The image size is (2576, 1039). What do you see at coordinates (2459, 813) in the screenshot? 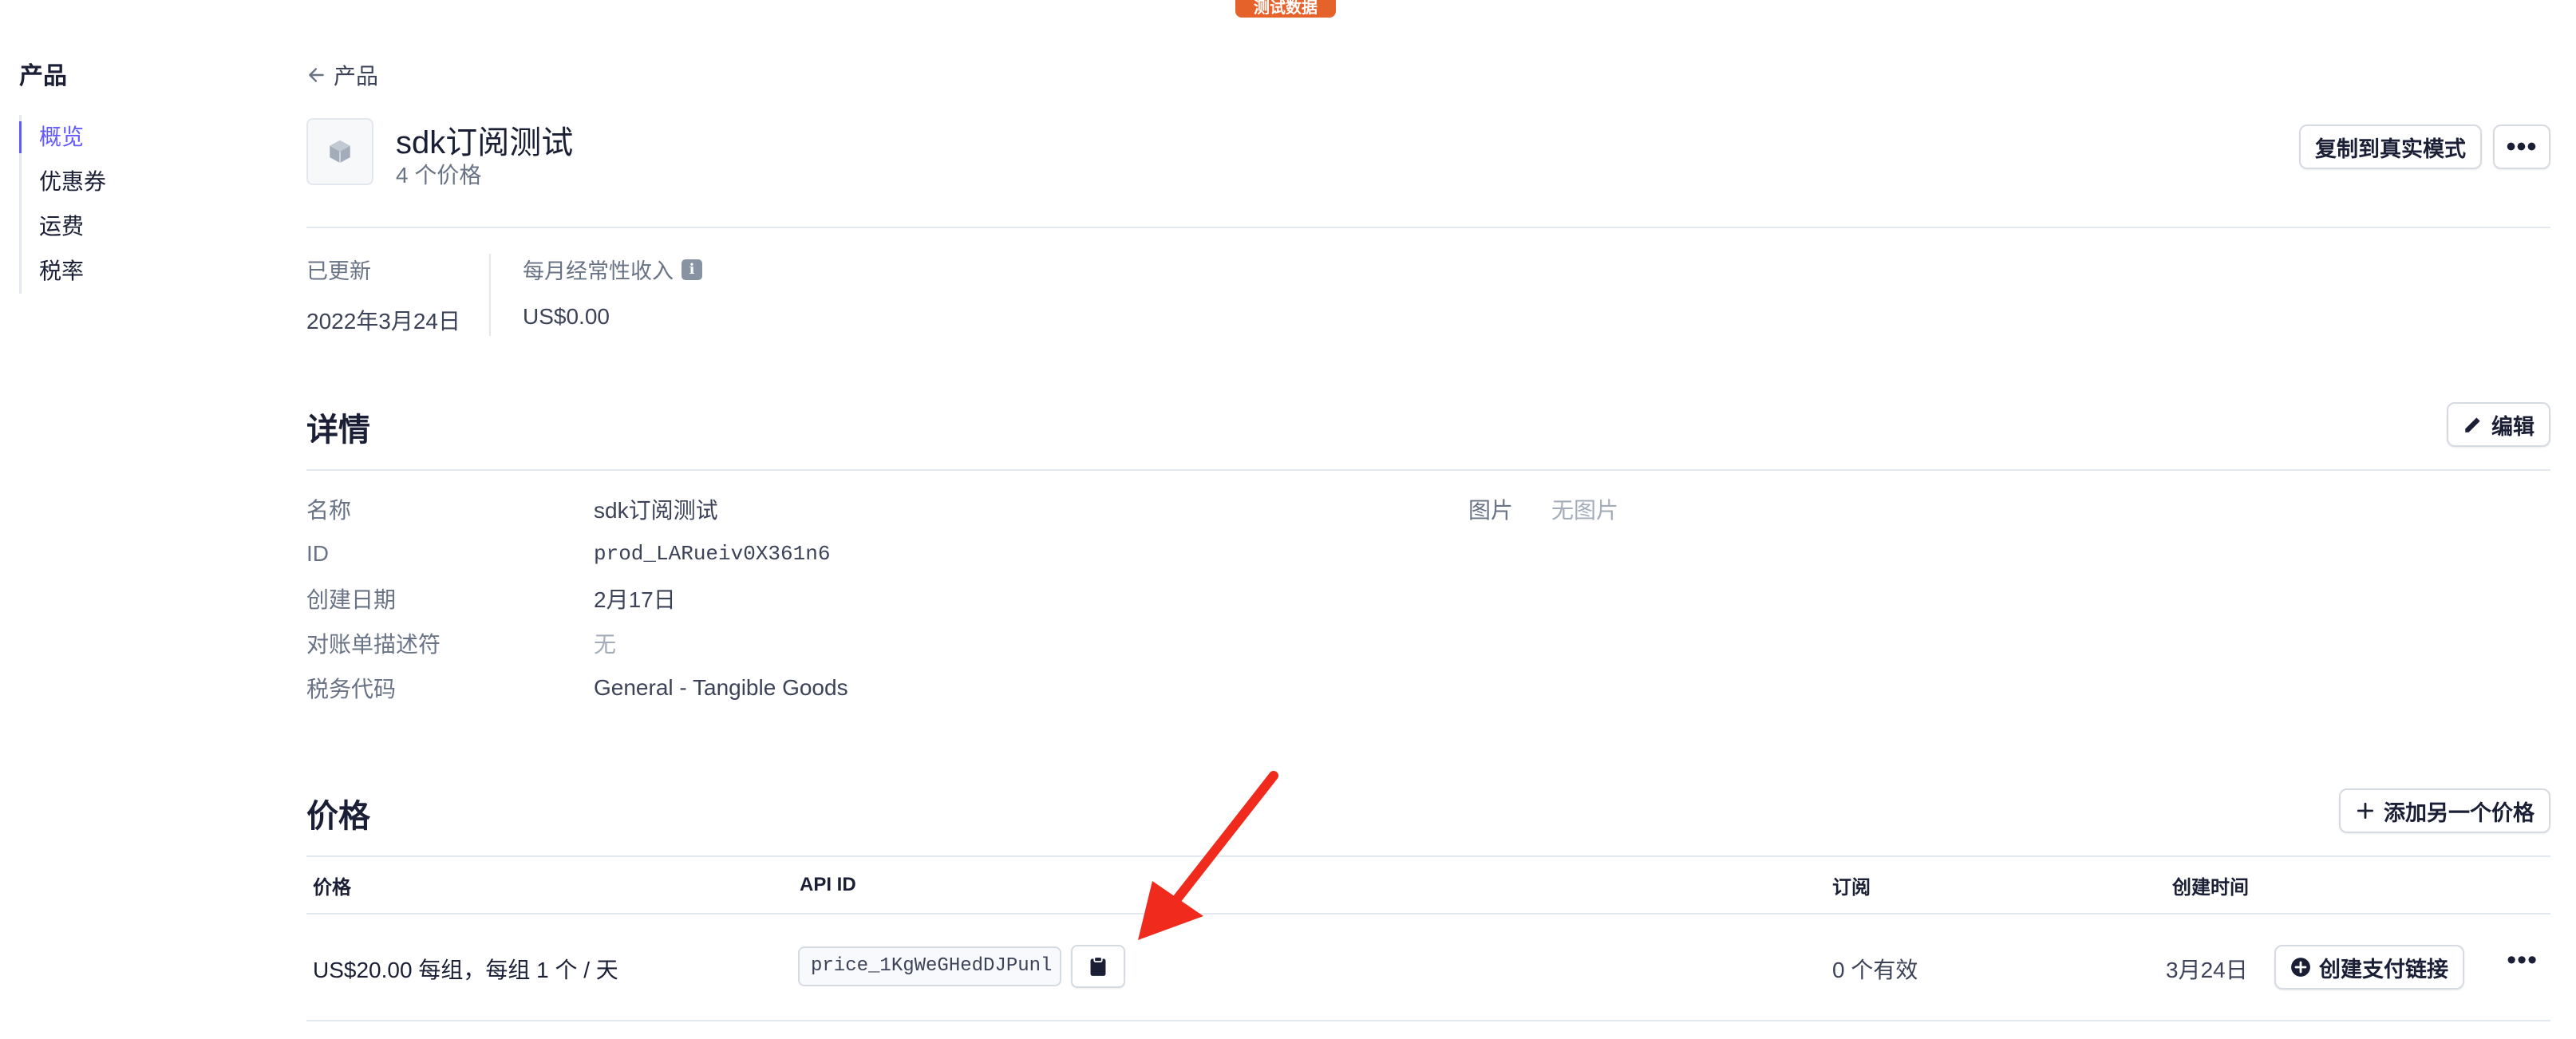
I see `add-price-label: 添加另一个价格` at bounding box center [2459, 813].